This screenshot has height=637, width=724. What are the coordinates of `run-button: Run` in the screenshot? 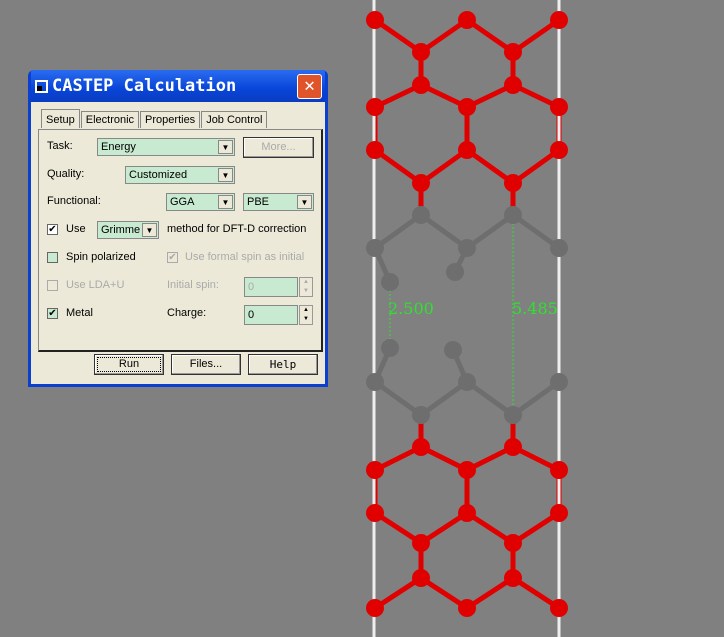 It's located at (129, 364).